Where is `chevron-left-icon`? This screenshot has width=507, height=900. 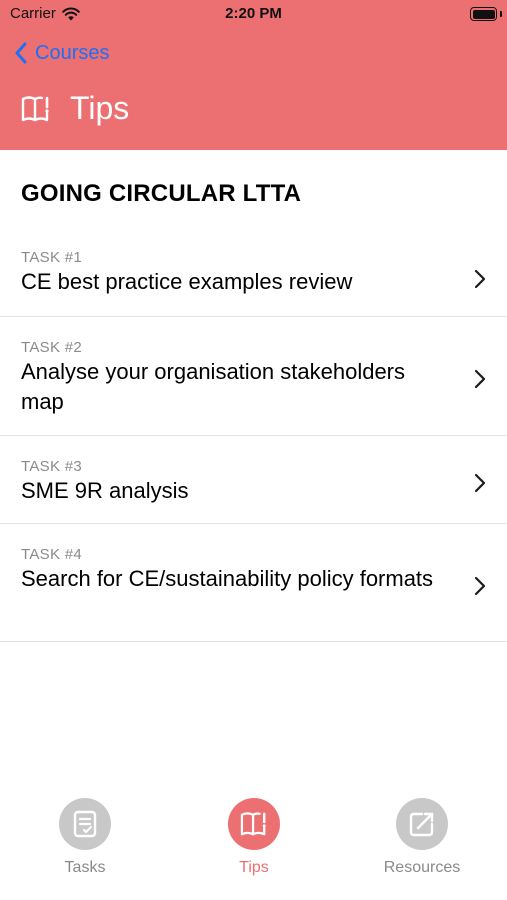
chevron-left-icon is located at coordinates (21, 53).